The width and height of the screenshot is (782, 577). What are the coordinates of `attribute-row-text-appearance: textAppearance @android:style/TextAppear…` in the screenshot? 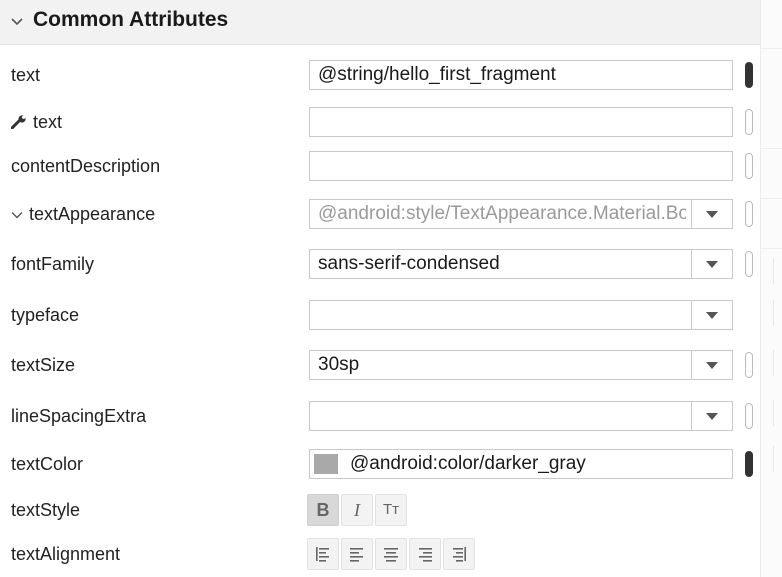 It's located at (380, 214).